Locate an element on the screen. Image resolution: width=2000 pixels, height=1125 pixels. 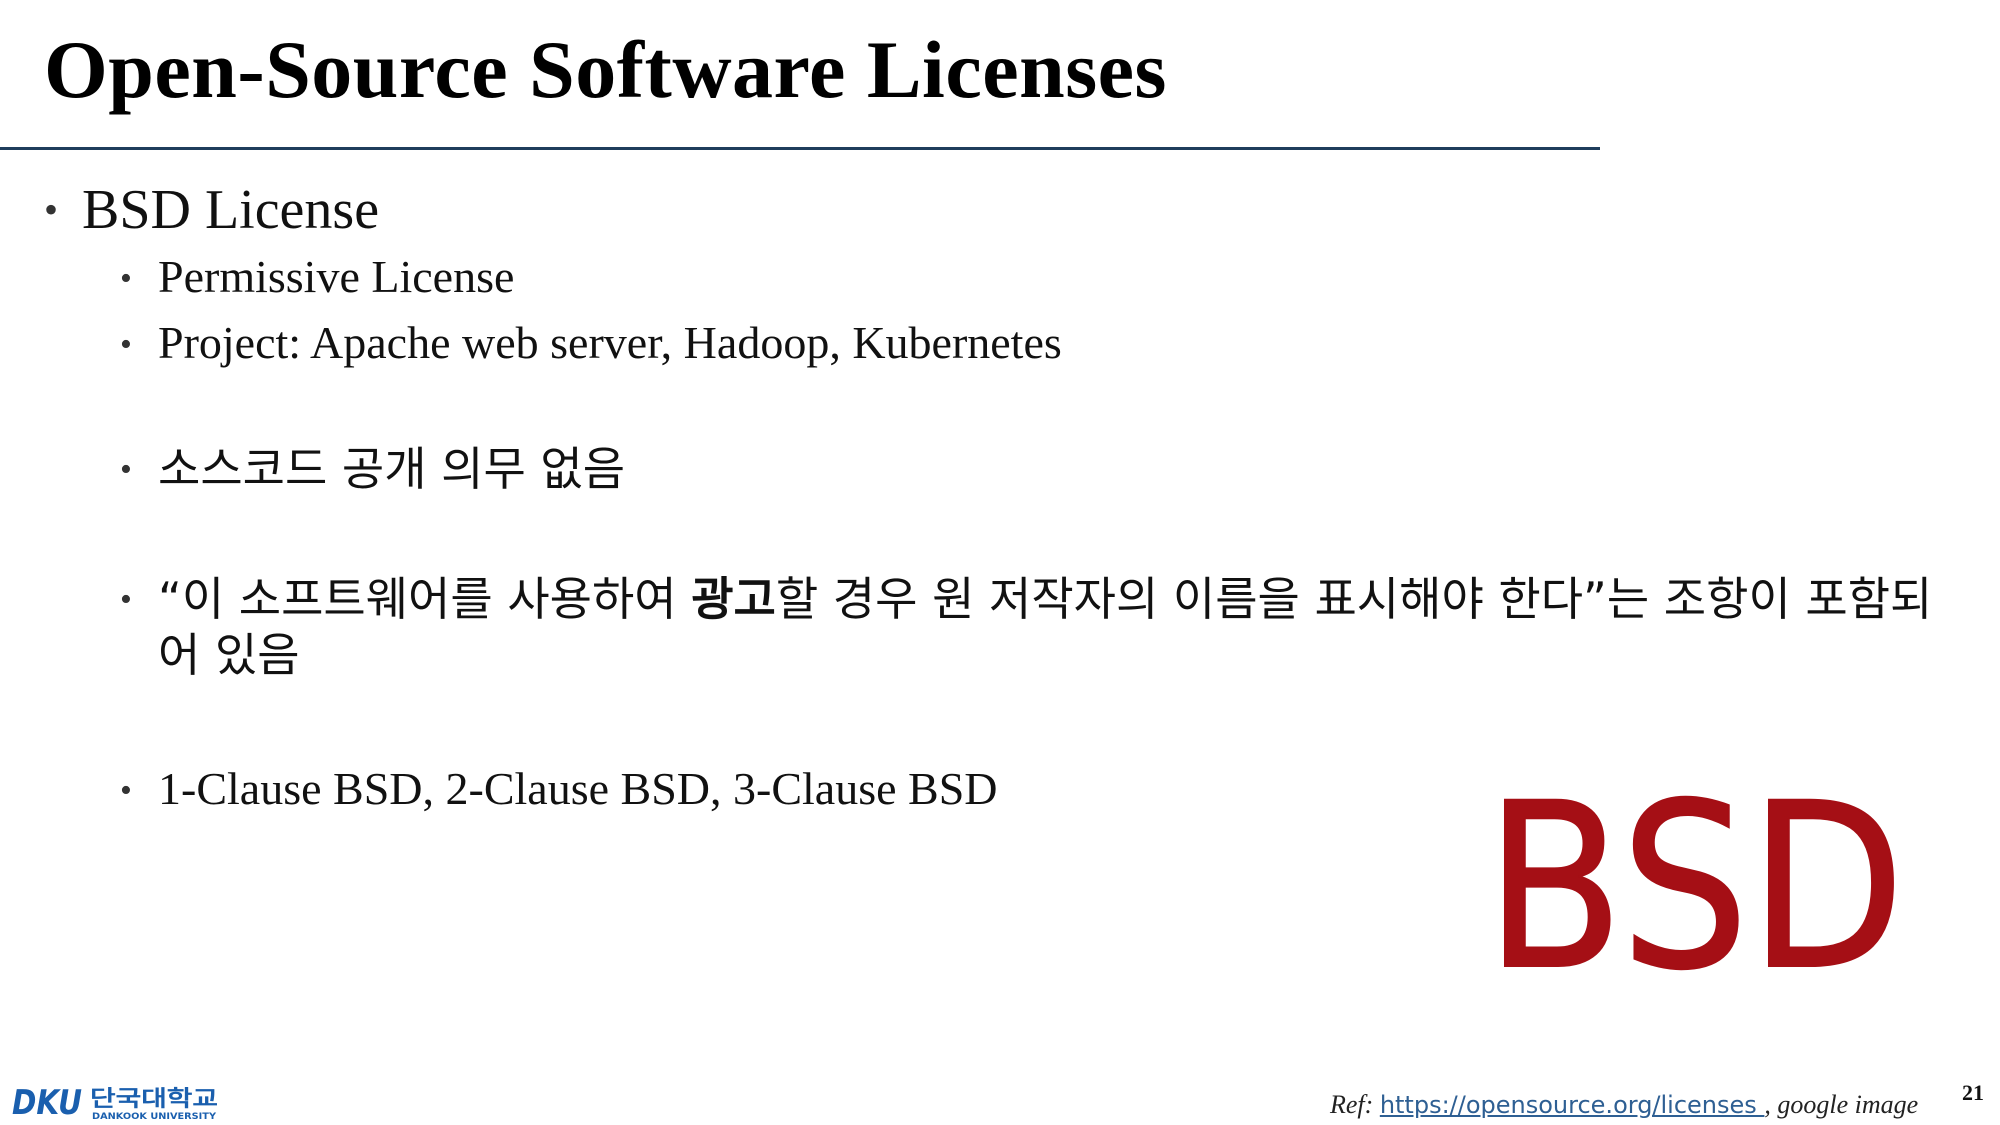
logo-korean: 단국대학교 is located at coordinates (154, 1099).